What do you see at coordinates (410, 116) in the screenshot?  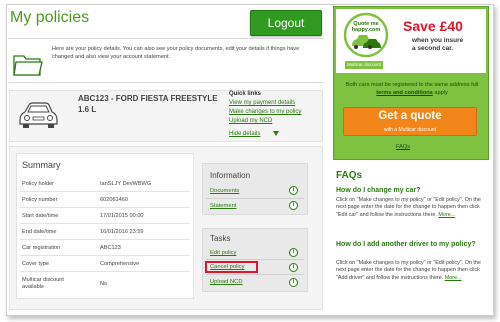 I see `get-quote-label: Get a quote` at bounding box center [410, 116].